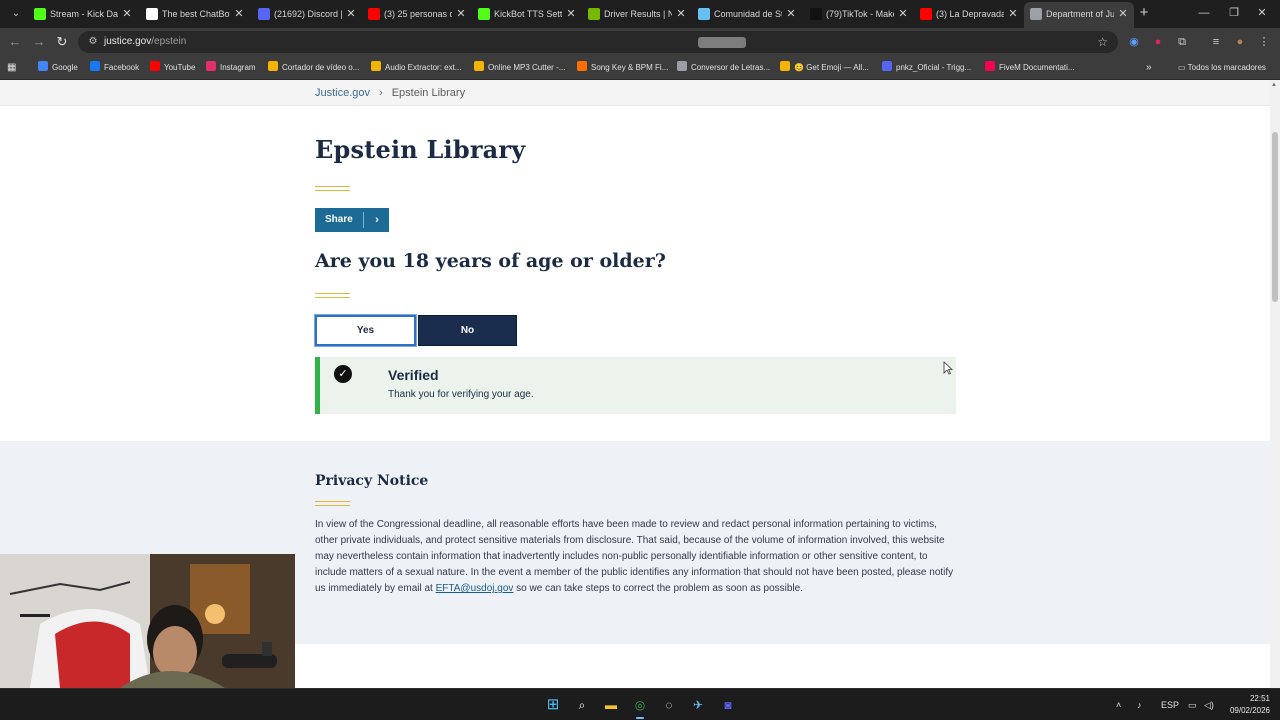 This screenshot has height=720, width=1280. What do you see at coordinates (377, 220) in the screenshot?
I see `chevron-right-icon: ›` at bounding box center [377, 220].